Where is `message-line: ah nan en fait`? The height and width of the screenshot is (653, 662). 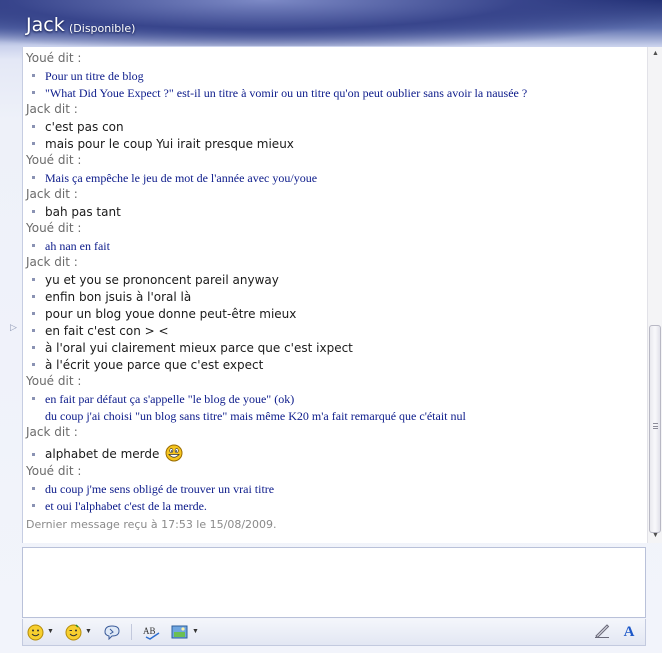 message-line: ah nan en fait is located at coordinates (336, 245).